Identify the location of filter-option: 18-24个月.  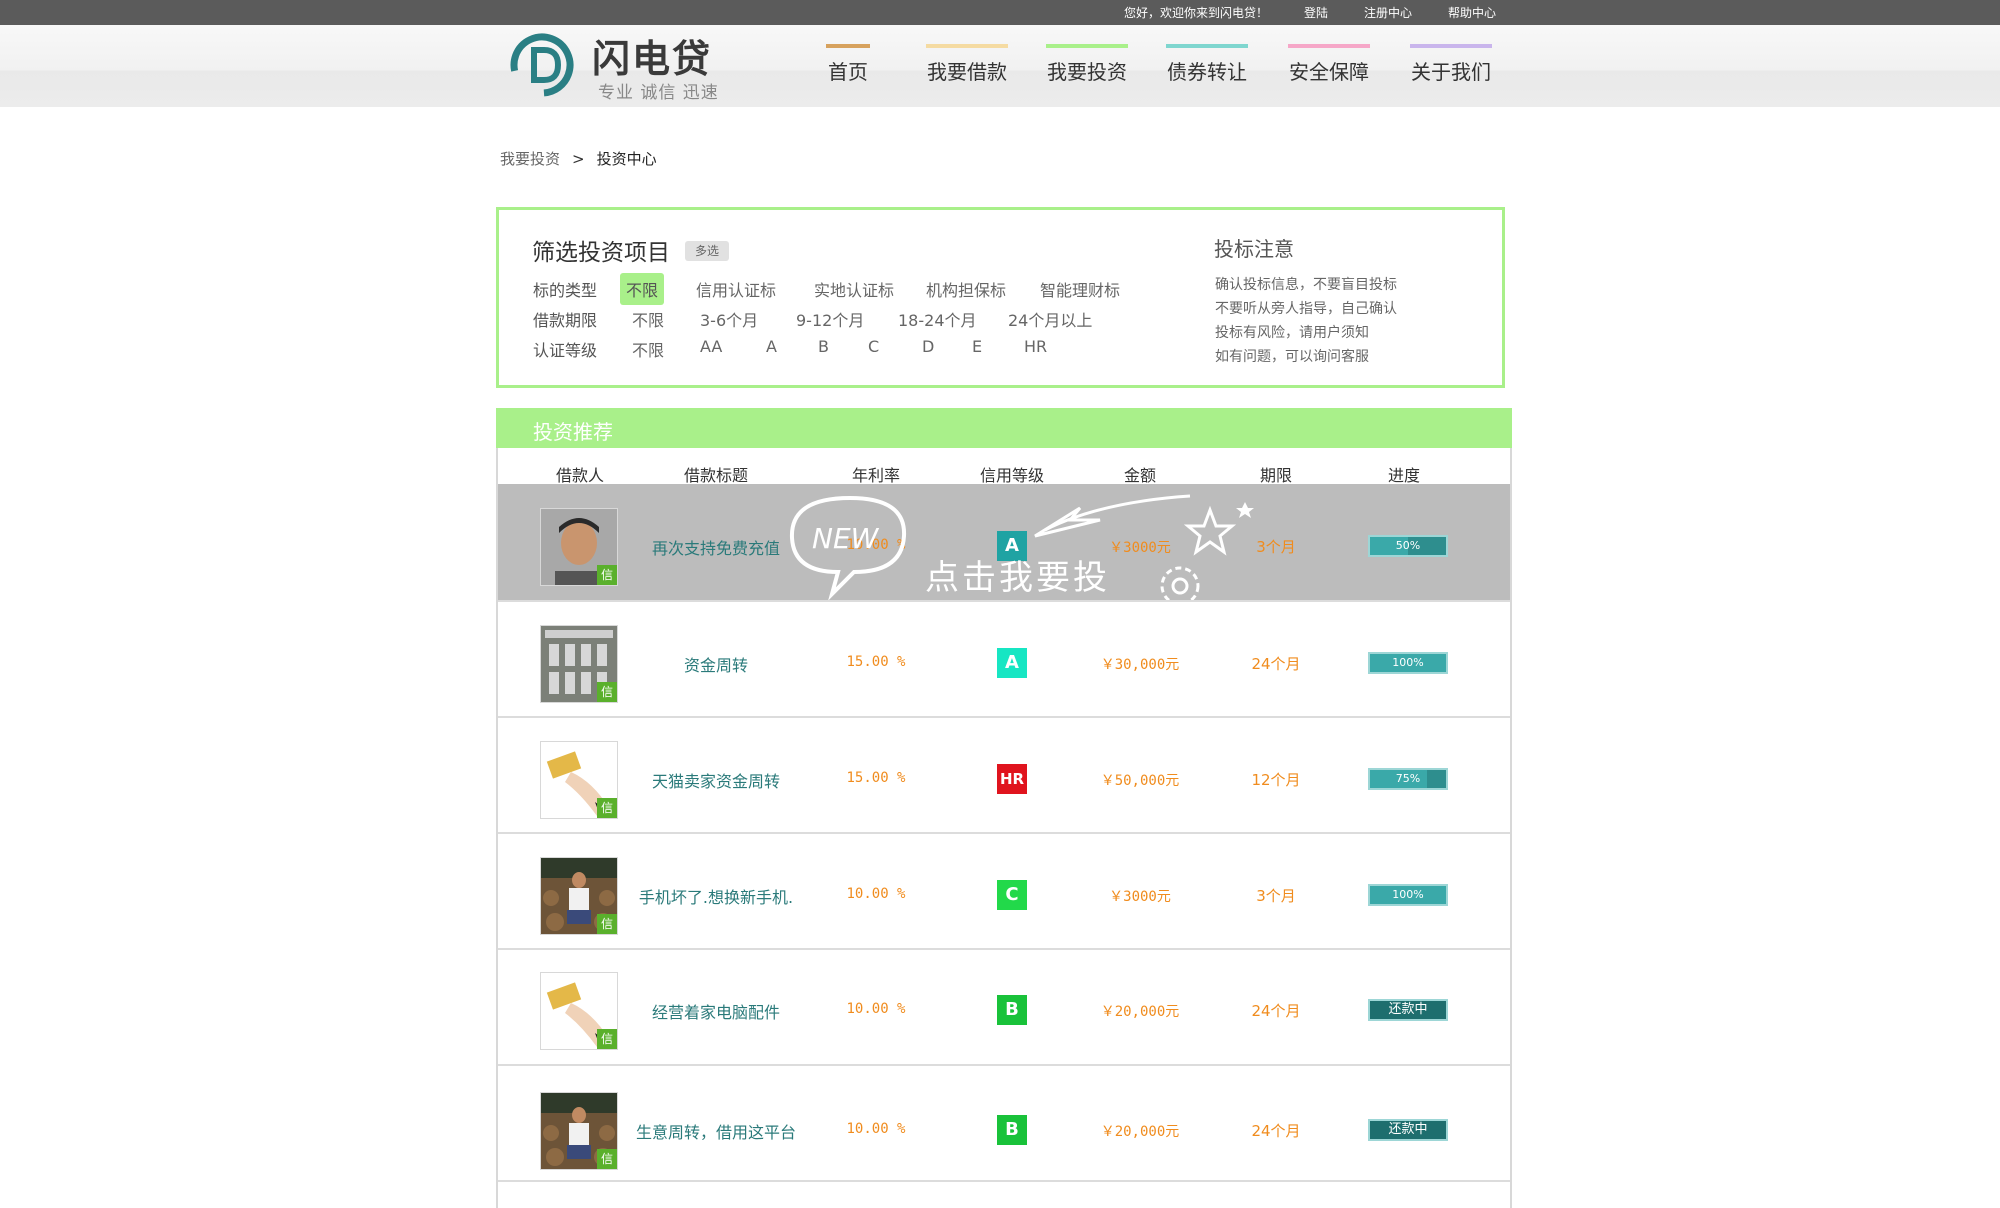
(937, 319).